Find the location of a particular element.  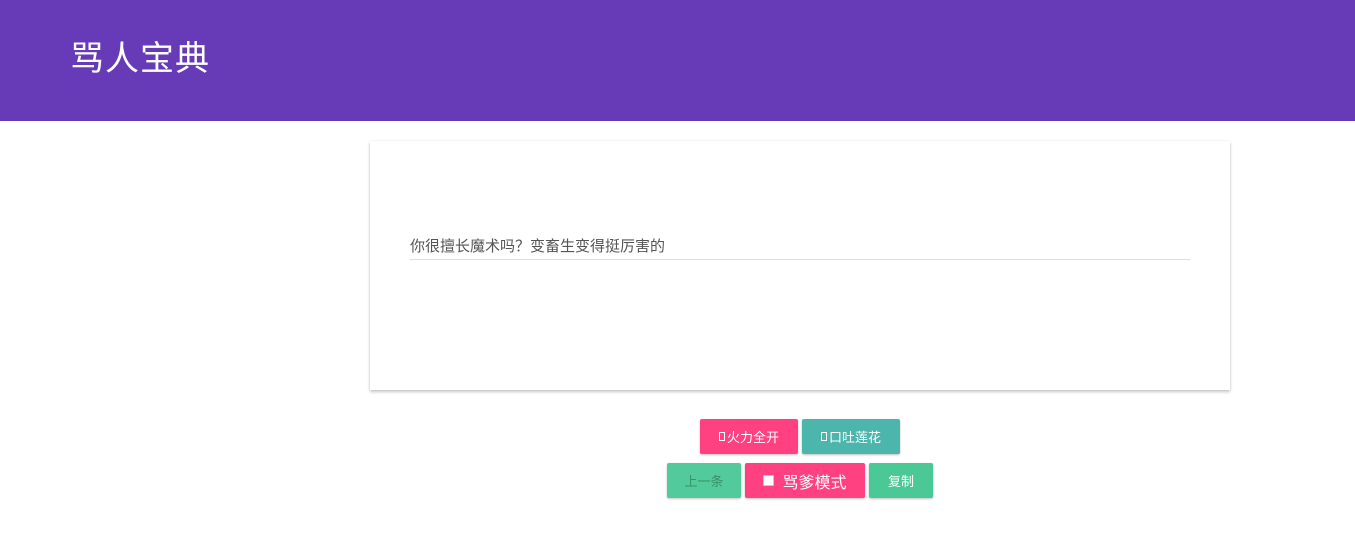

copy-label: 复制 is located at coordinates (900, 482).